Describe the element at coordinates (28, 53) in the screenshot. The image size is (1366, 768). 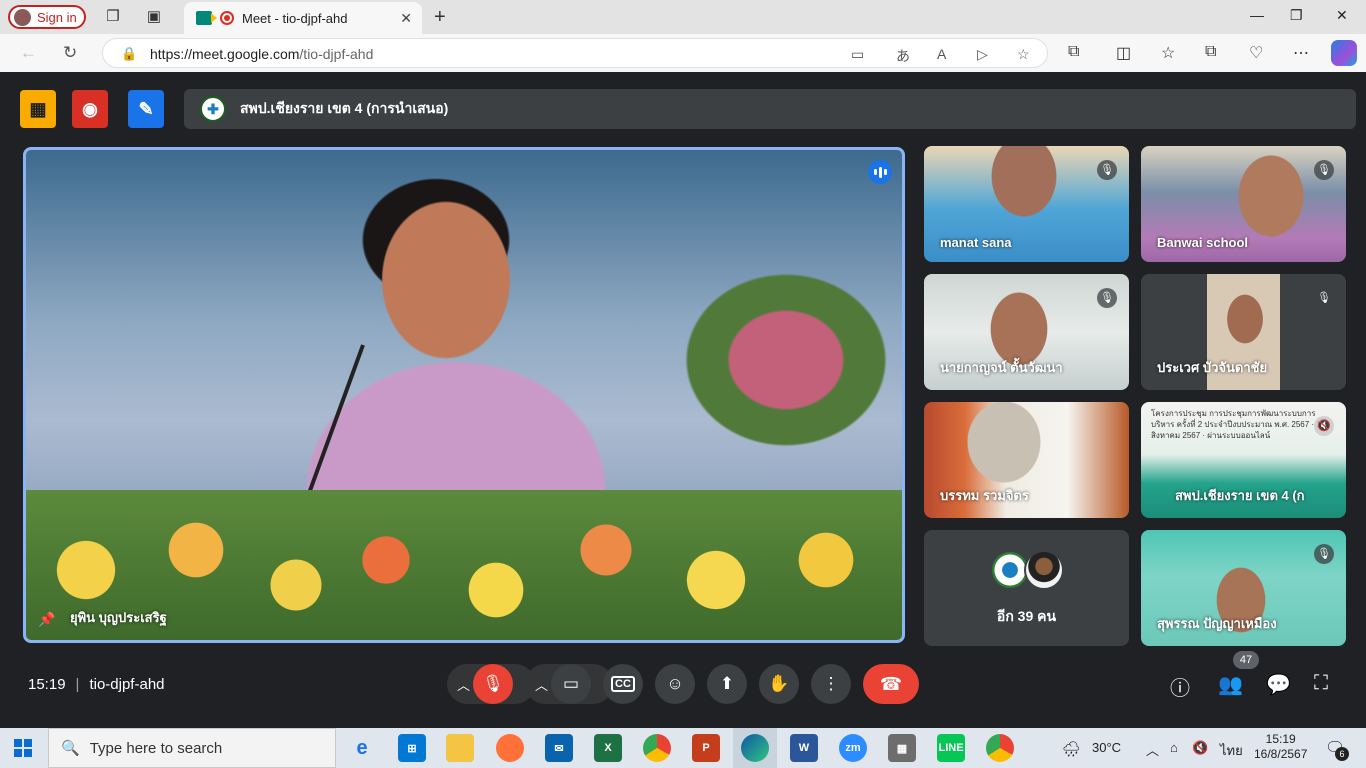
I see `back-icon: ←` at that location.